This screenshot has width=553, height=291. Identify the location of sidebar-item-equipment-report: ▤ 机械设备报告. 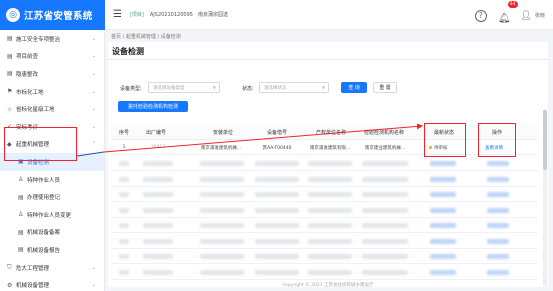
(52, 250).